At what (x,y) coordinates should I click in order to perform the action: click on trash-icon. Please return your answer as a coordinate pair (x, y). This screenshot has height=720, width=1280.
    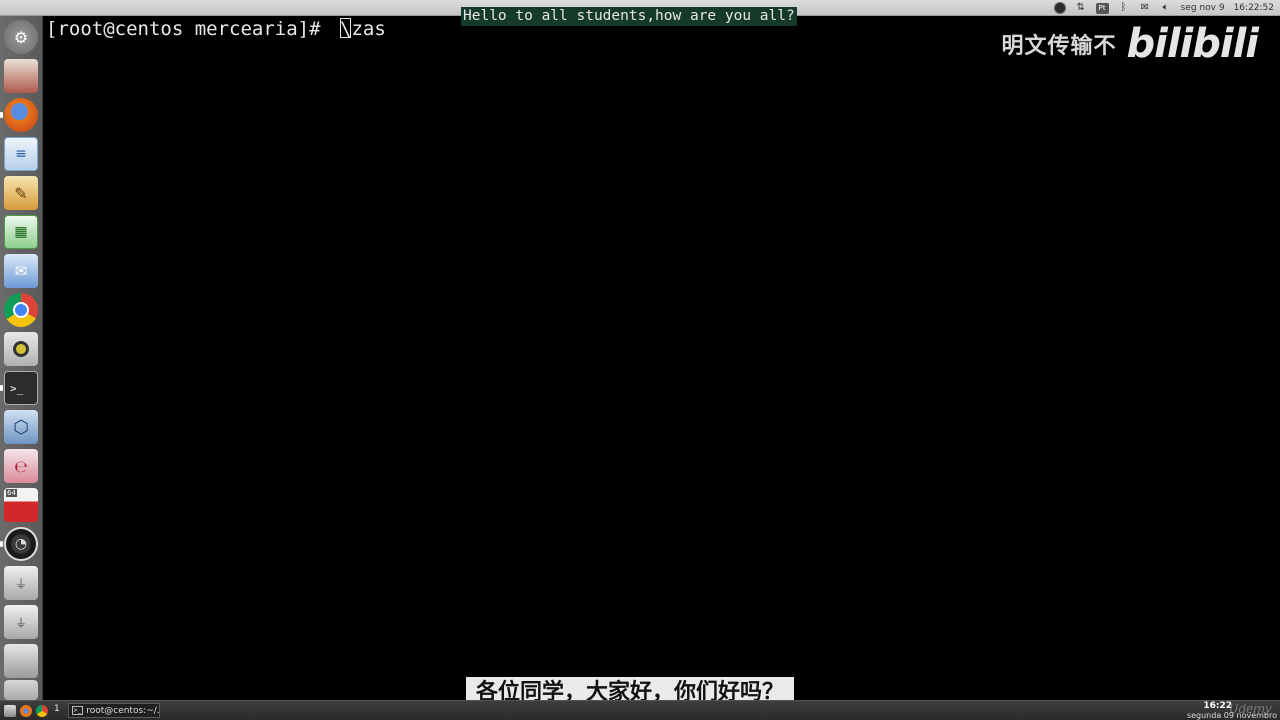
    Looking at the image, I should click on (21, 690).